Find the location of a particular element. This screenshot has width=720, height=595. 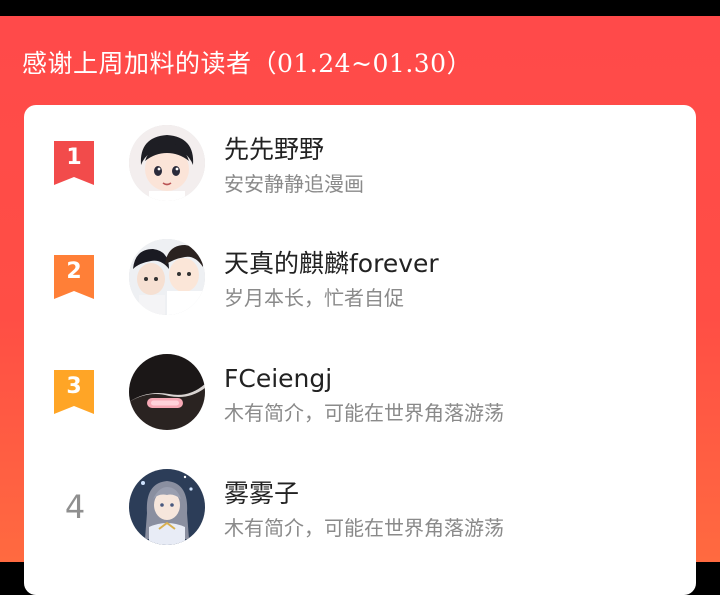

avatar-cartoon-boy-icon is located at coordinates (167, 163).